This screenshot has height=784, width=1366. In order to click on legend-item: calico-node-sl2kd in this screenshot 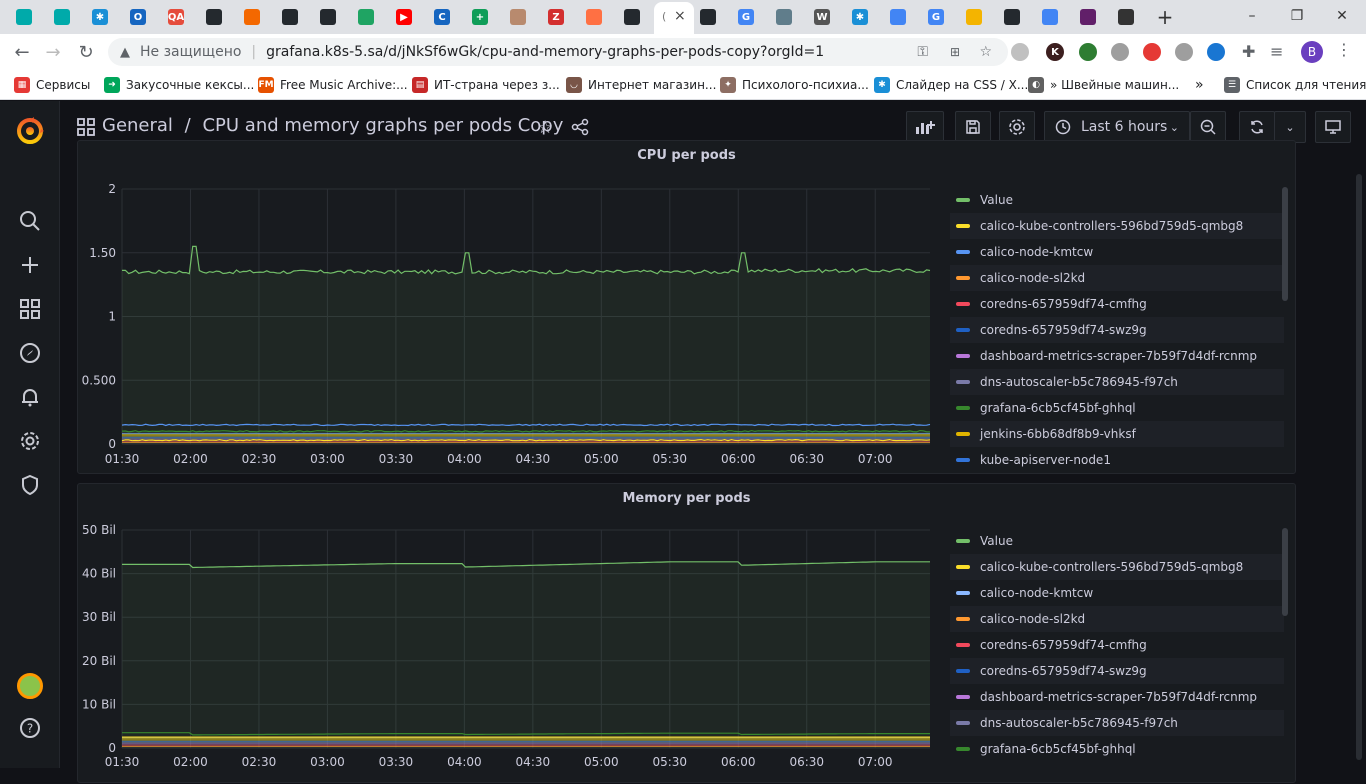, I will do `click(1117, 619)`.